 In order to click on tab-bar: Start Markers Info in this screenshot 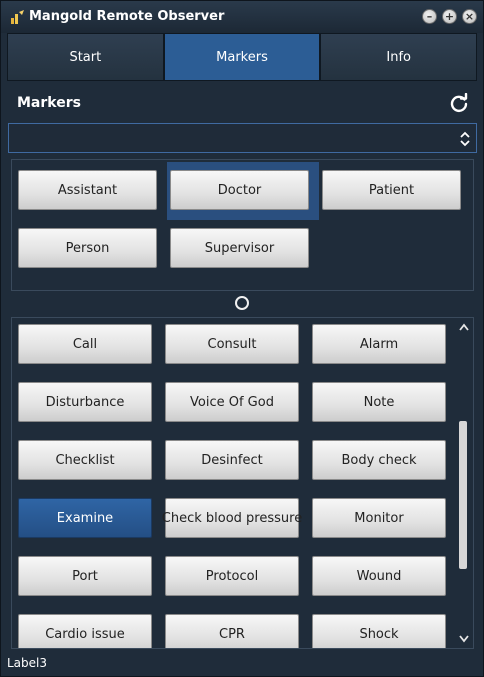, I will do `click(242, 57)`.